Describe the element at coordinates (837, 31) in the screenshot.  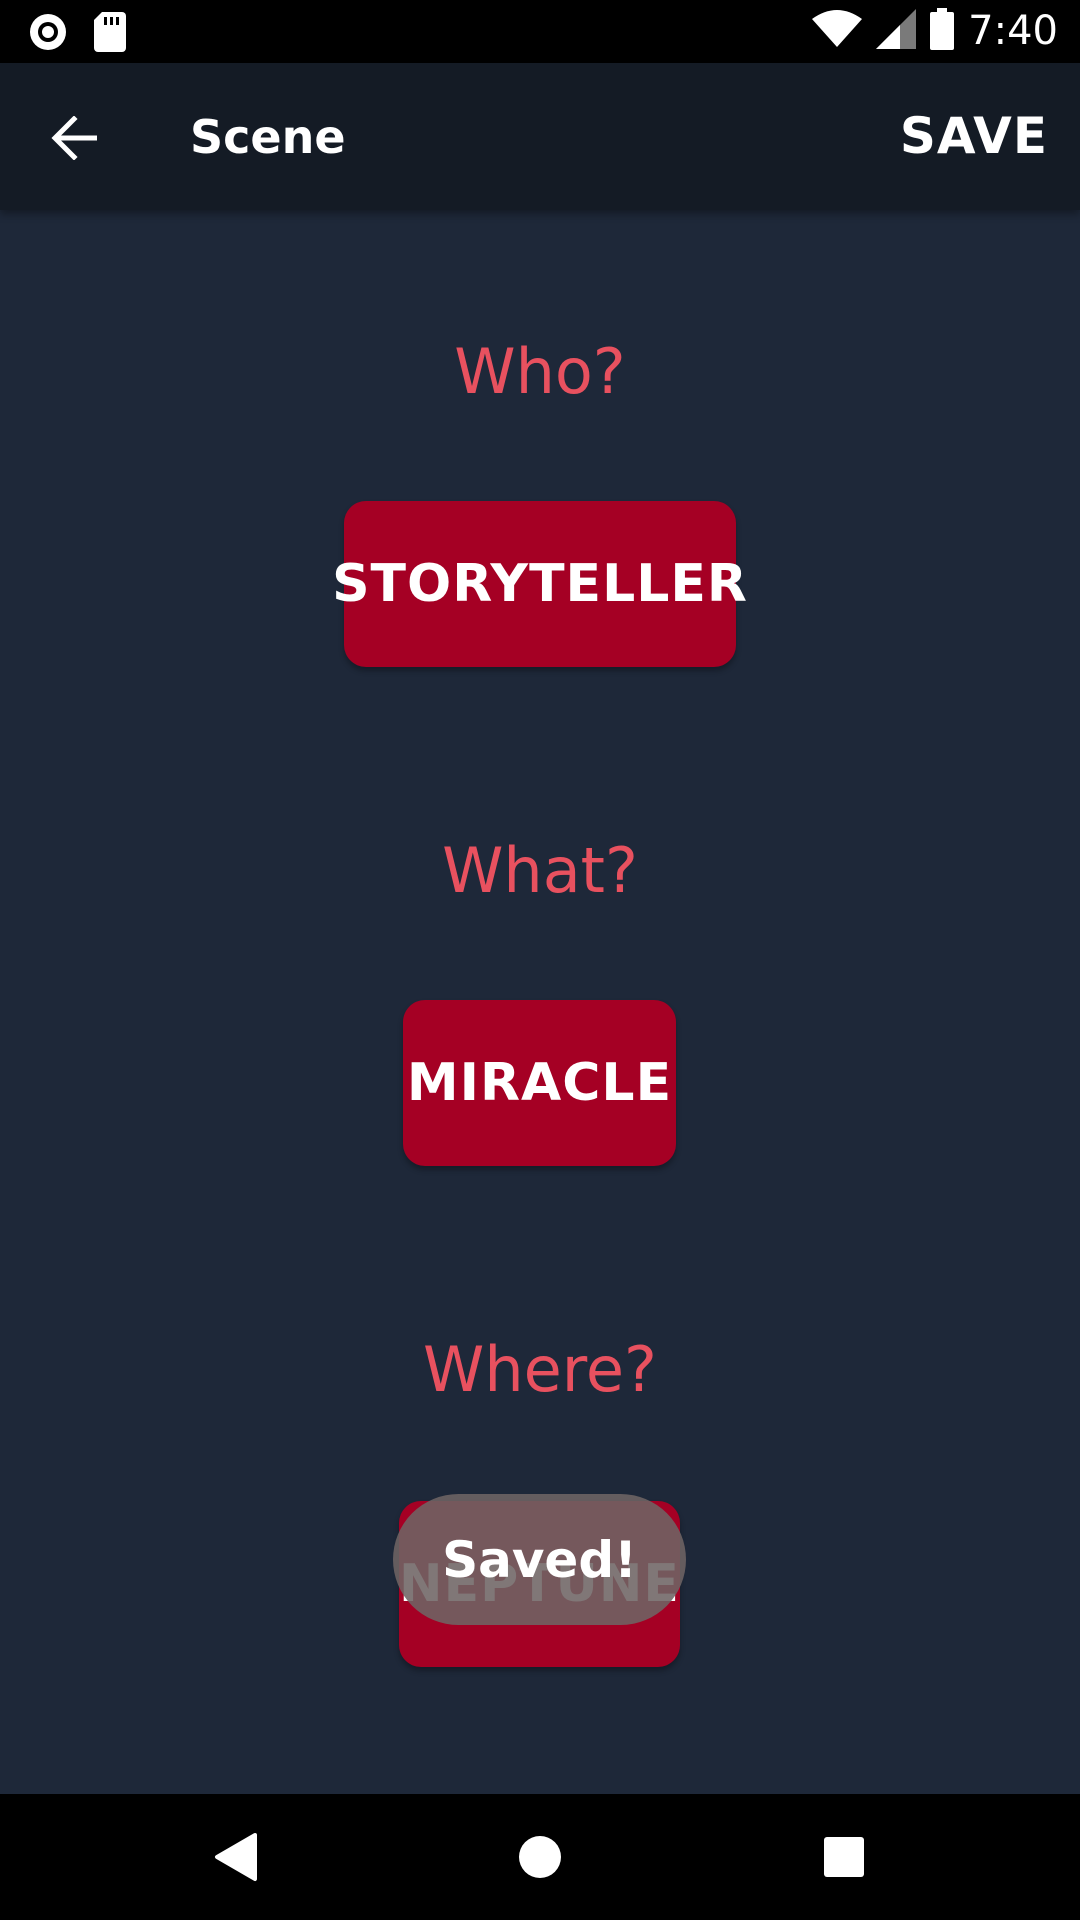
I see `wifi-icon` at that location.